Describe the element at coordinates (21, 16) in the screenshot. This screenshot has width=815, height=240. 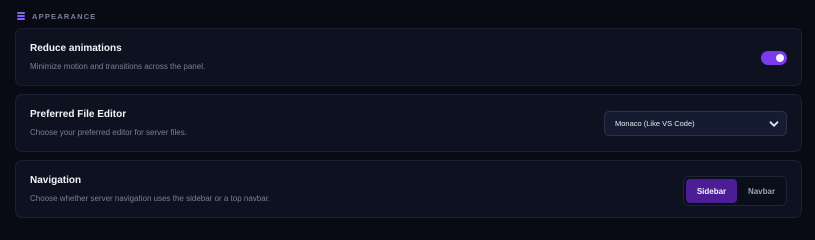
I see `menu-lines-icon` at that location.